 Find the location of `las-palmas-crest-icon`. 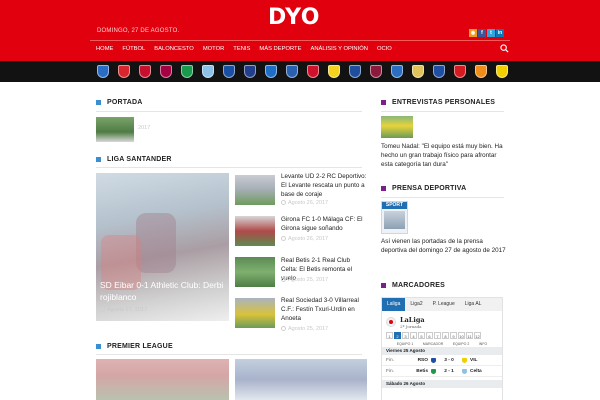

las-palmas-crest-icon is located at coordinates (334, 71).